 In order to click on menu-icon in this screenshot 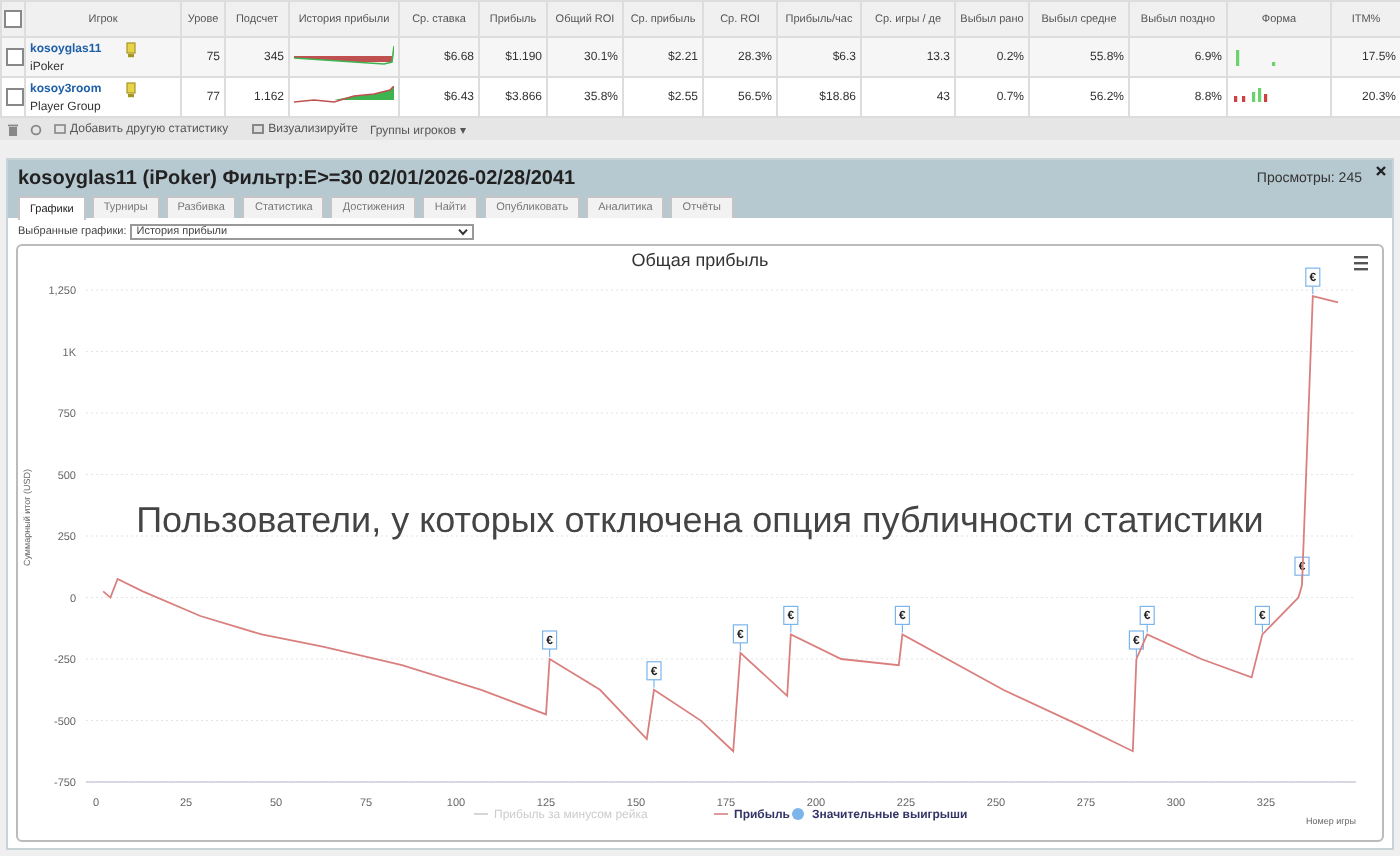, I will do `click(1361, 263)`.